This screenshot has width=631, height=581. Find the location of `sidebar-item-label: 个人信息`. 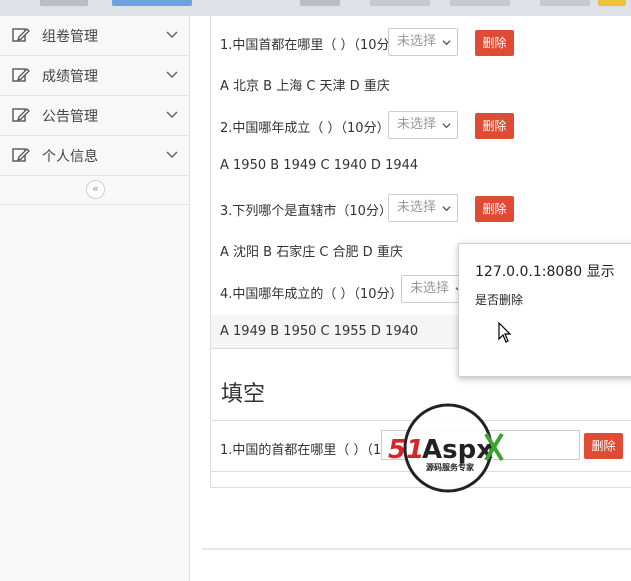

sidebar-item-label: 个人信息 is located at coordinates (70, 157).